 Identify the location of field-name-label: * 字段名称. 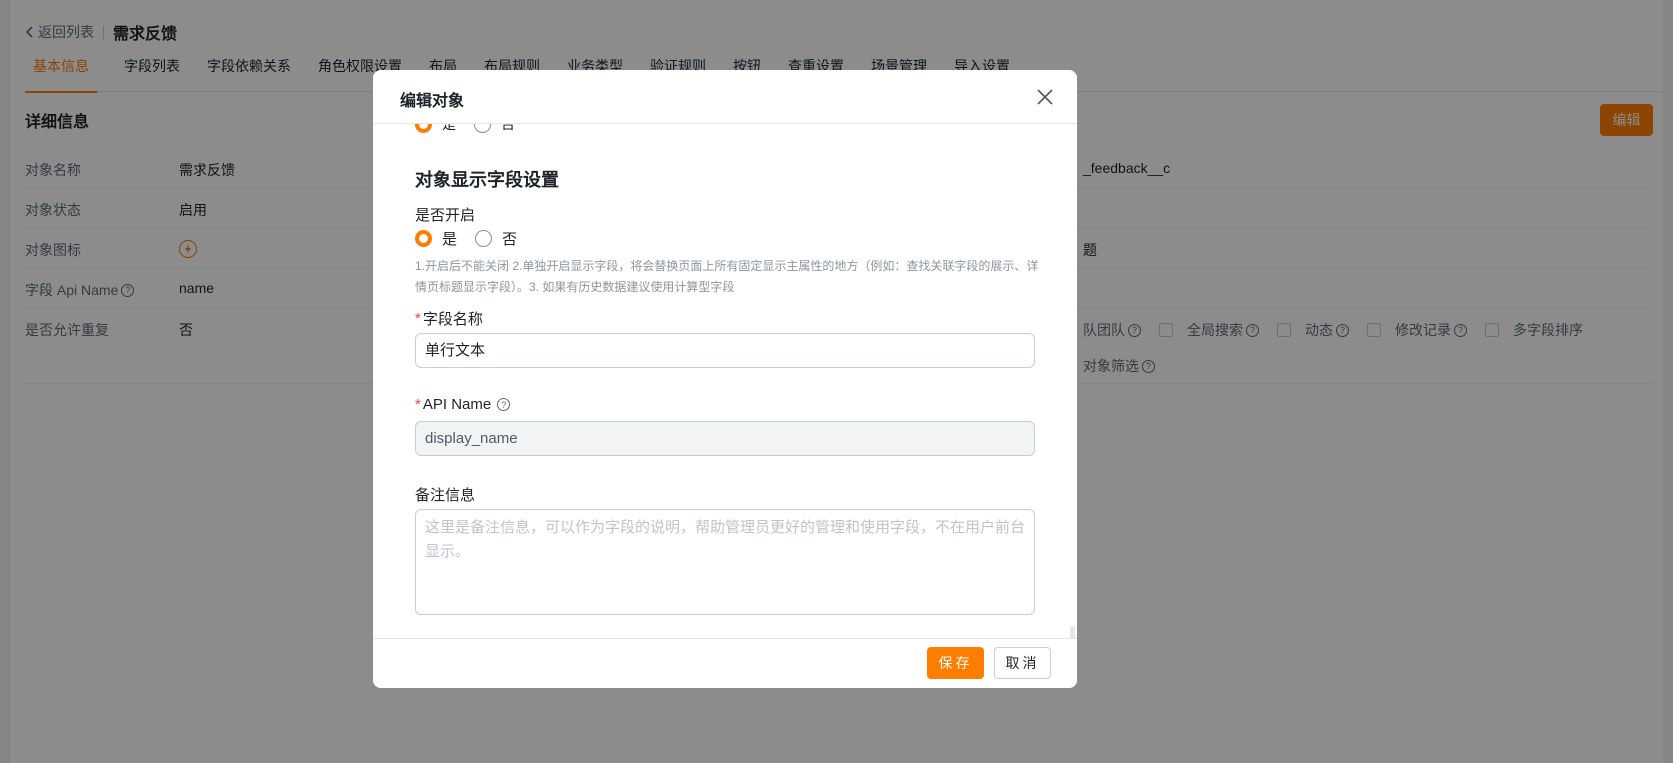
(449, 318).